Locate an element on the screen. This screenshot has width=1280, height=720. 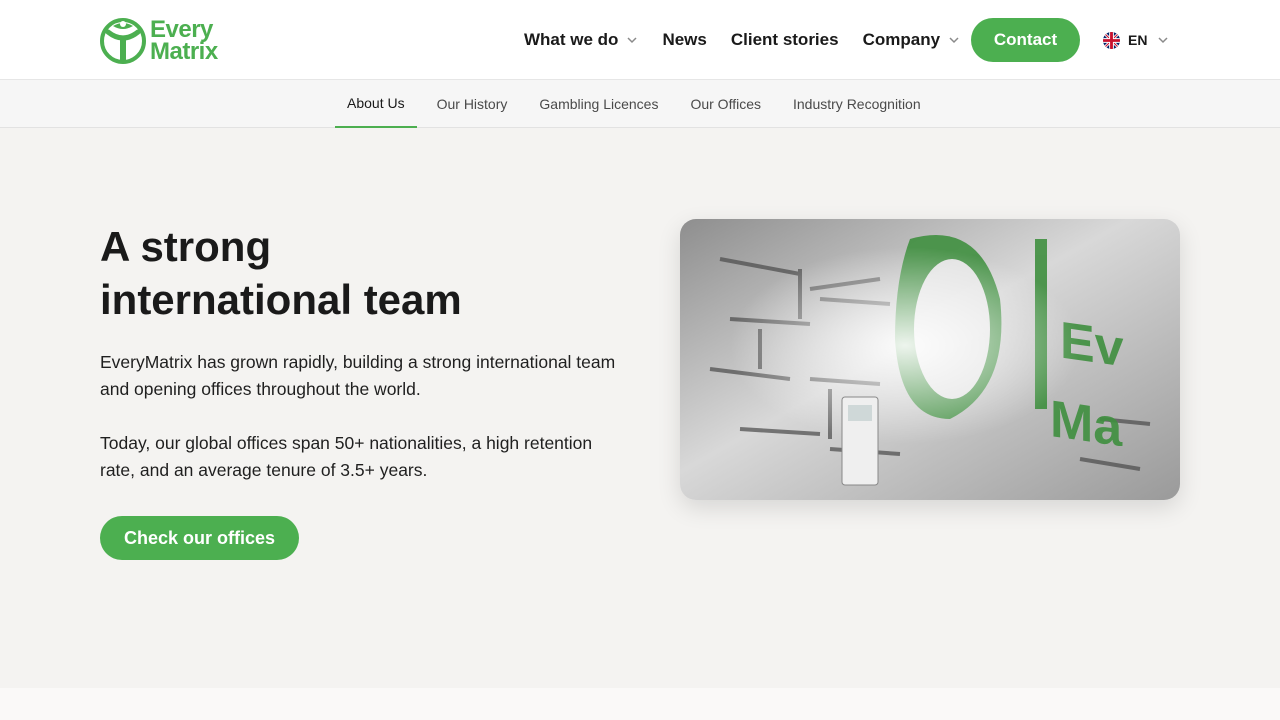
nav-label: Client stories is located at coordinates (784, 39).